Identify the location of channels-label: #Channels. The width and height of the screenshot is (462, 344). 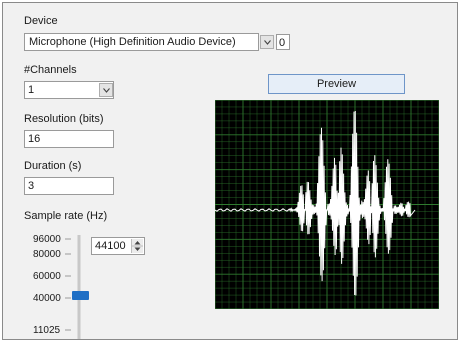
(50, 70).